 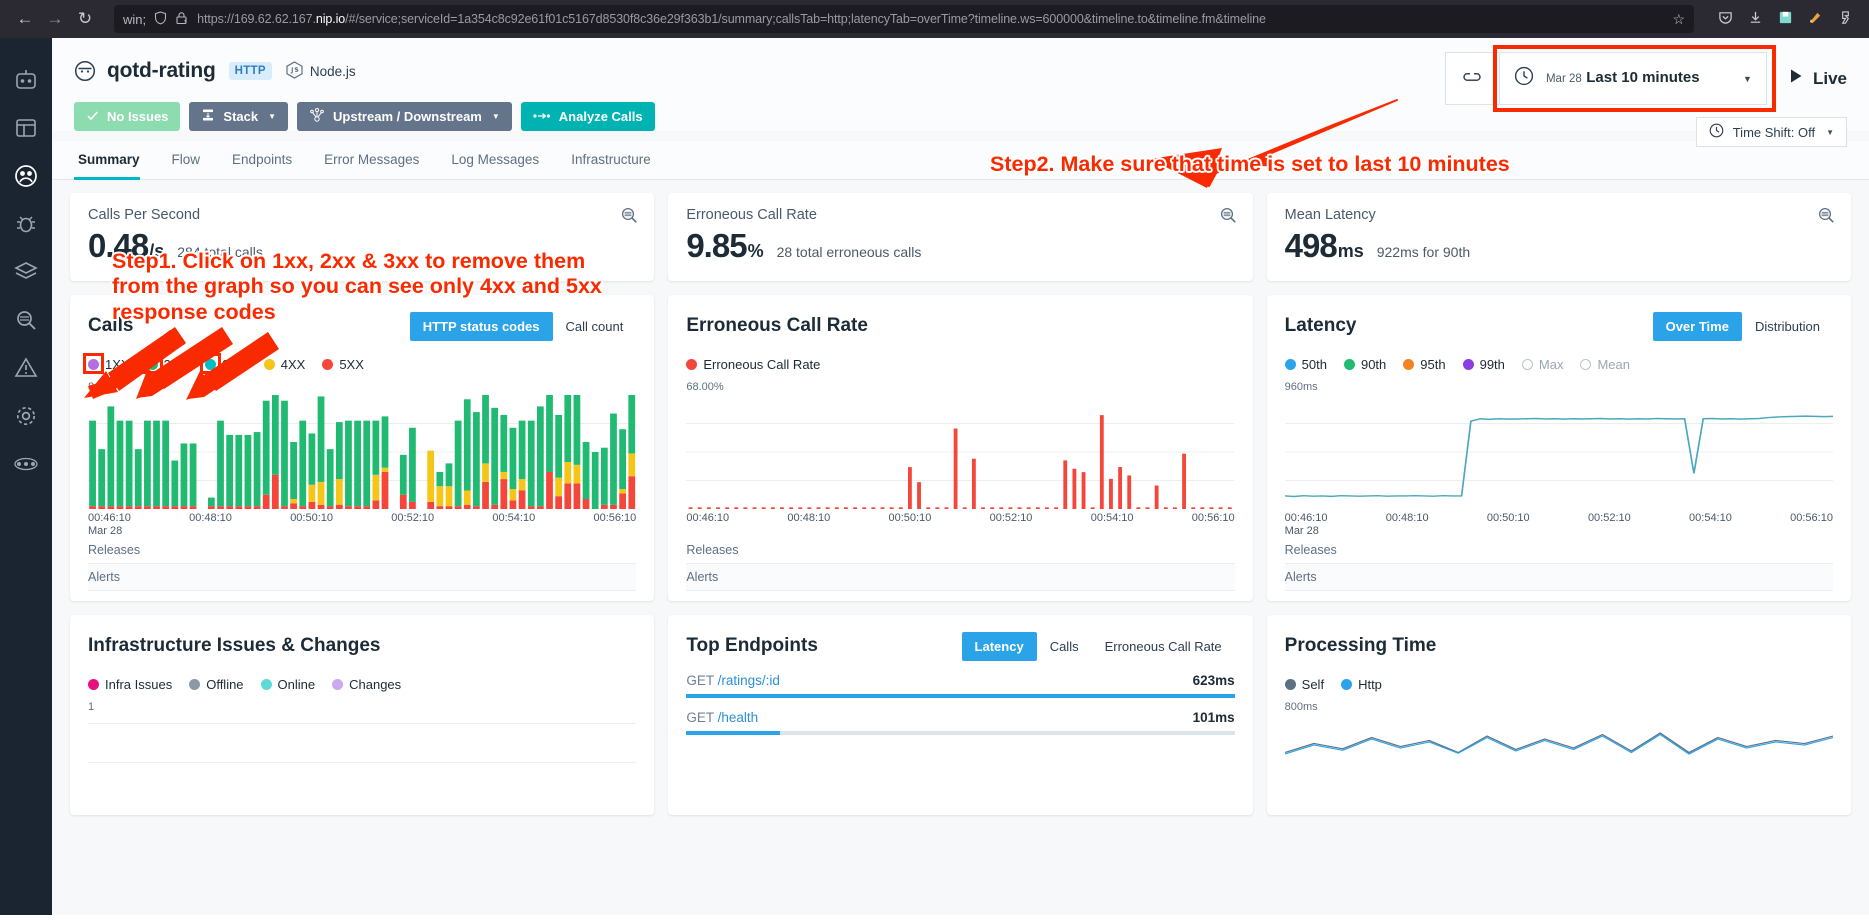 What do you see at coordinates (960, 550) in the screenshot?
I see `error-releases-row: Releases` at bounding box center [960, 550].